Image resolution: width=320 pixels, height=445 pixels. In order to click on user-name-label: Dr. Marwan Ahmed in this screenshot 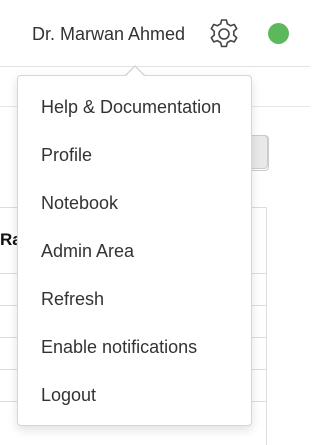, I will do `click(108, 34)`.